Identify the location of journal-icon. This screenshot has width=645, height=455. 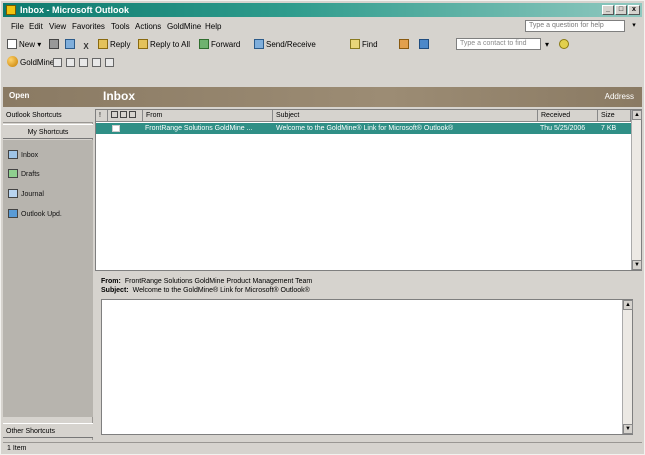
(13, 193).